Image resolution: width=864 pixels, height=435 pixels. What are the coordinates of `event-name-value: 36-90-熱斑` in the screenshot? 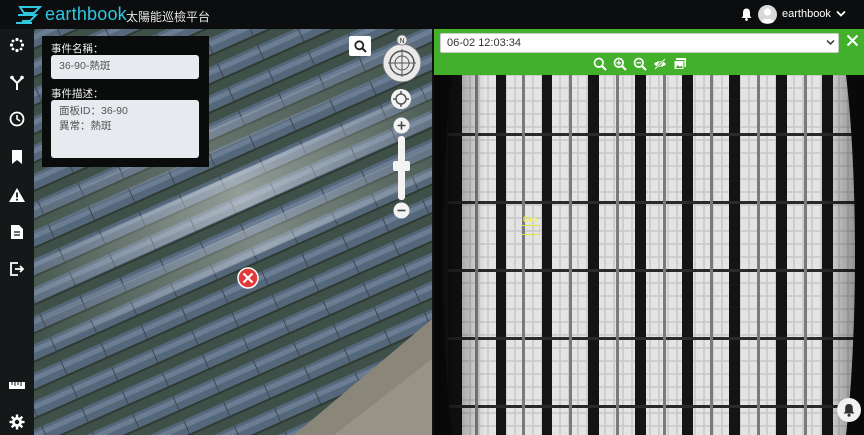 It's located at (85, 66).